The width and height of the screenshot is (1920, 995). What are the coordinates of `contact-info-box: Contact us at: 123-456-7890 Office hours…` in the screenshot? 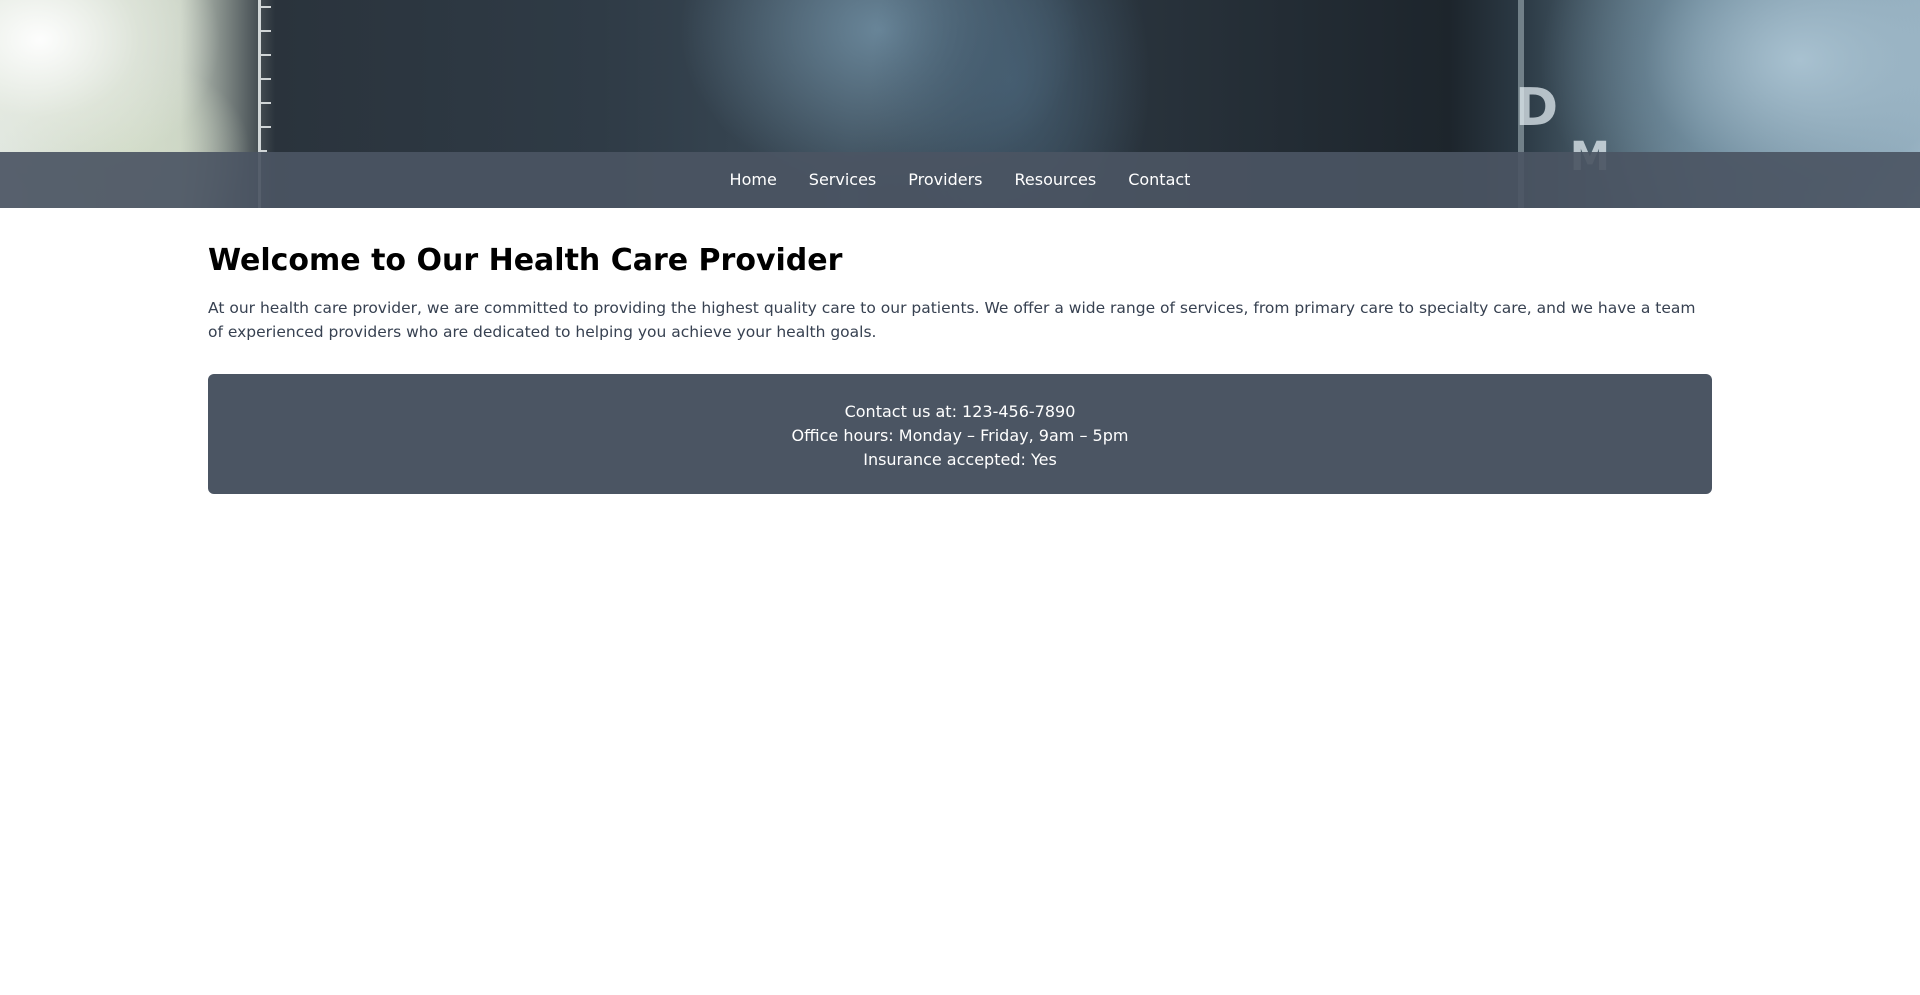 It's located at (960, 434).